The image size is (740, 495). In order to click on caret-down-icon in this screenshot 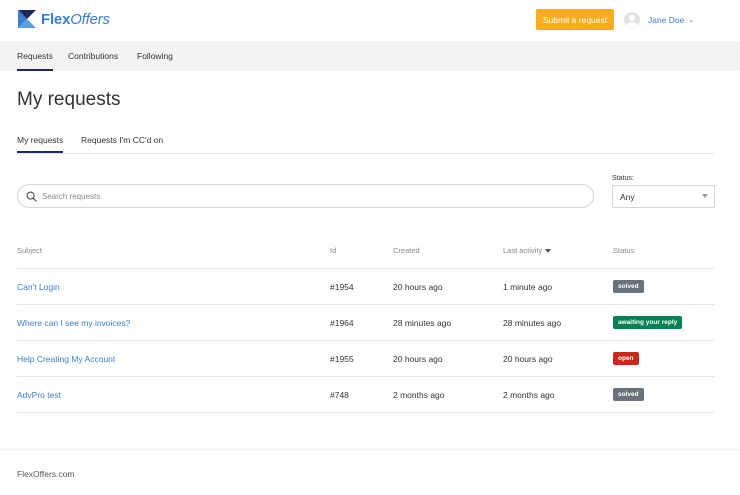, I will do `click(705, 196)`.